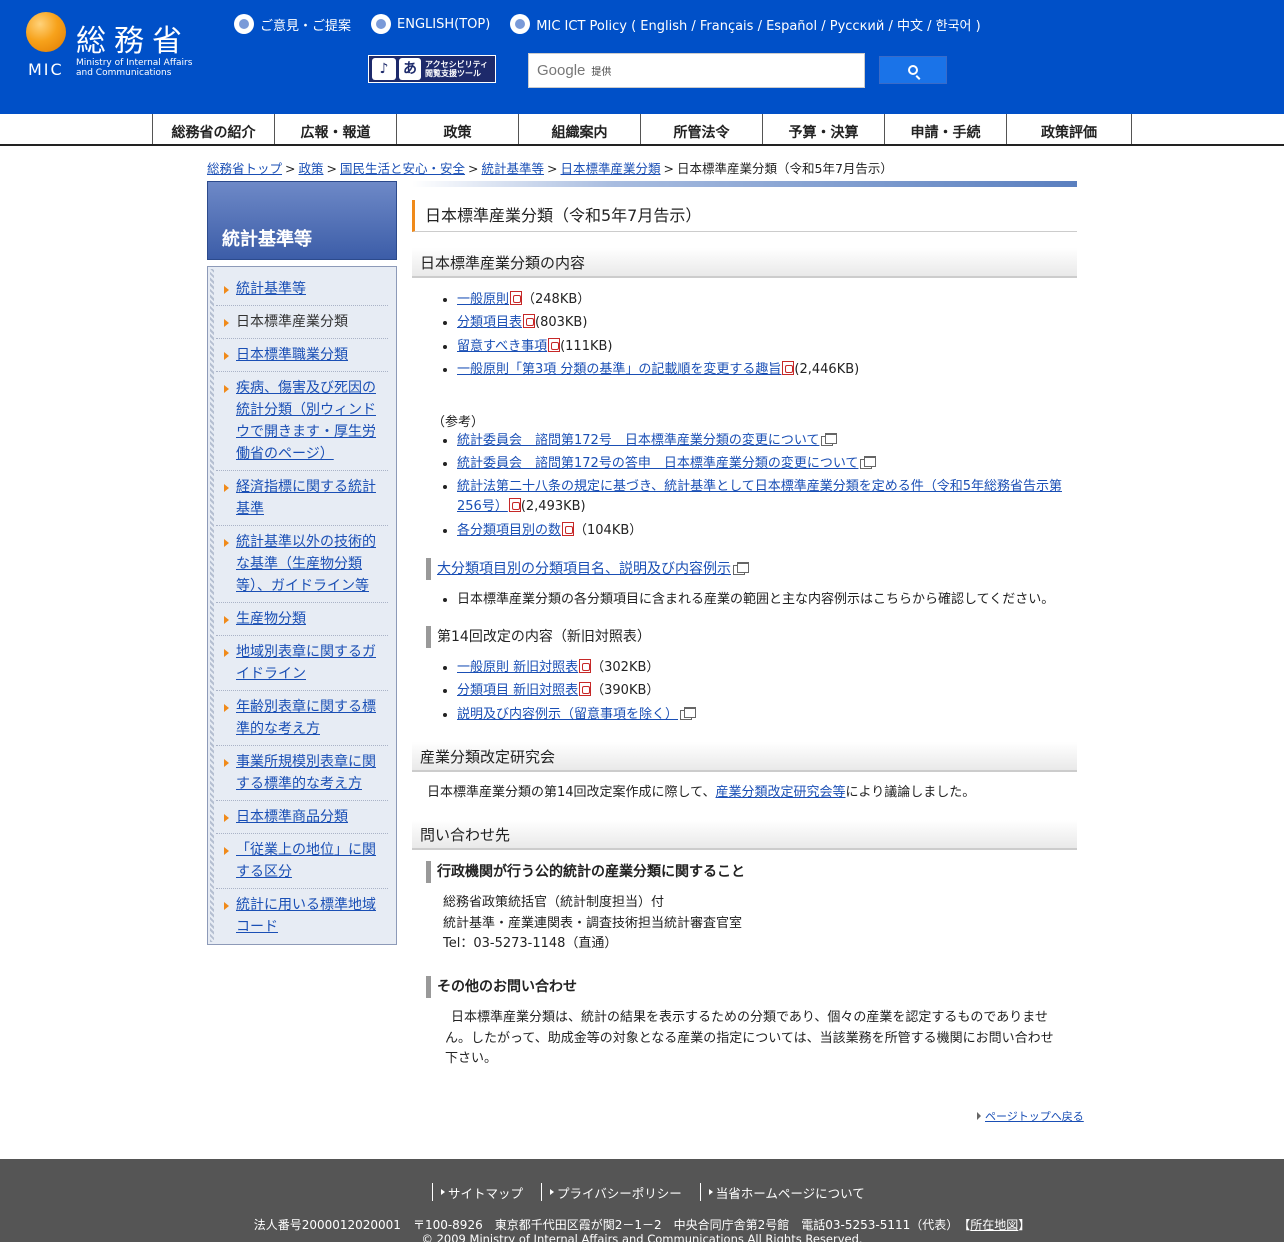  I want to click on breadcrumb-top: 総務省トップ, so click(244, 168).